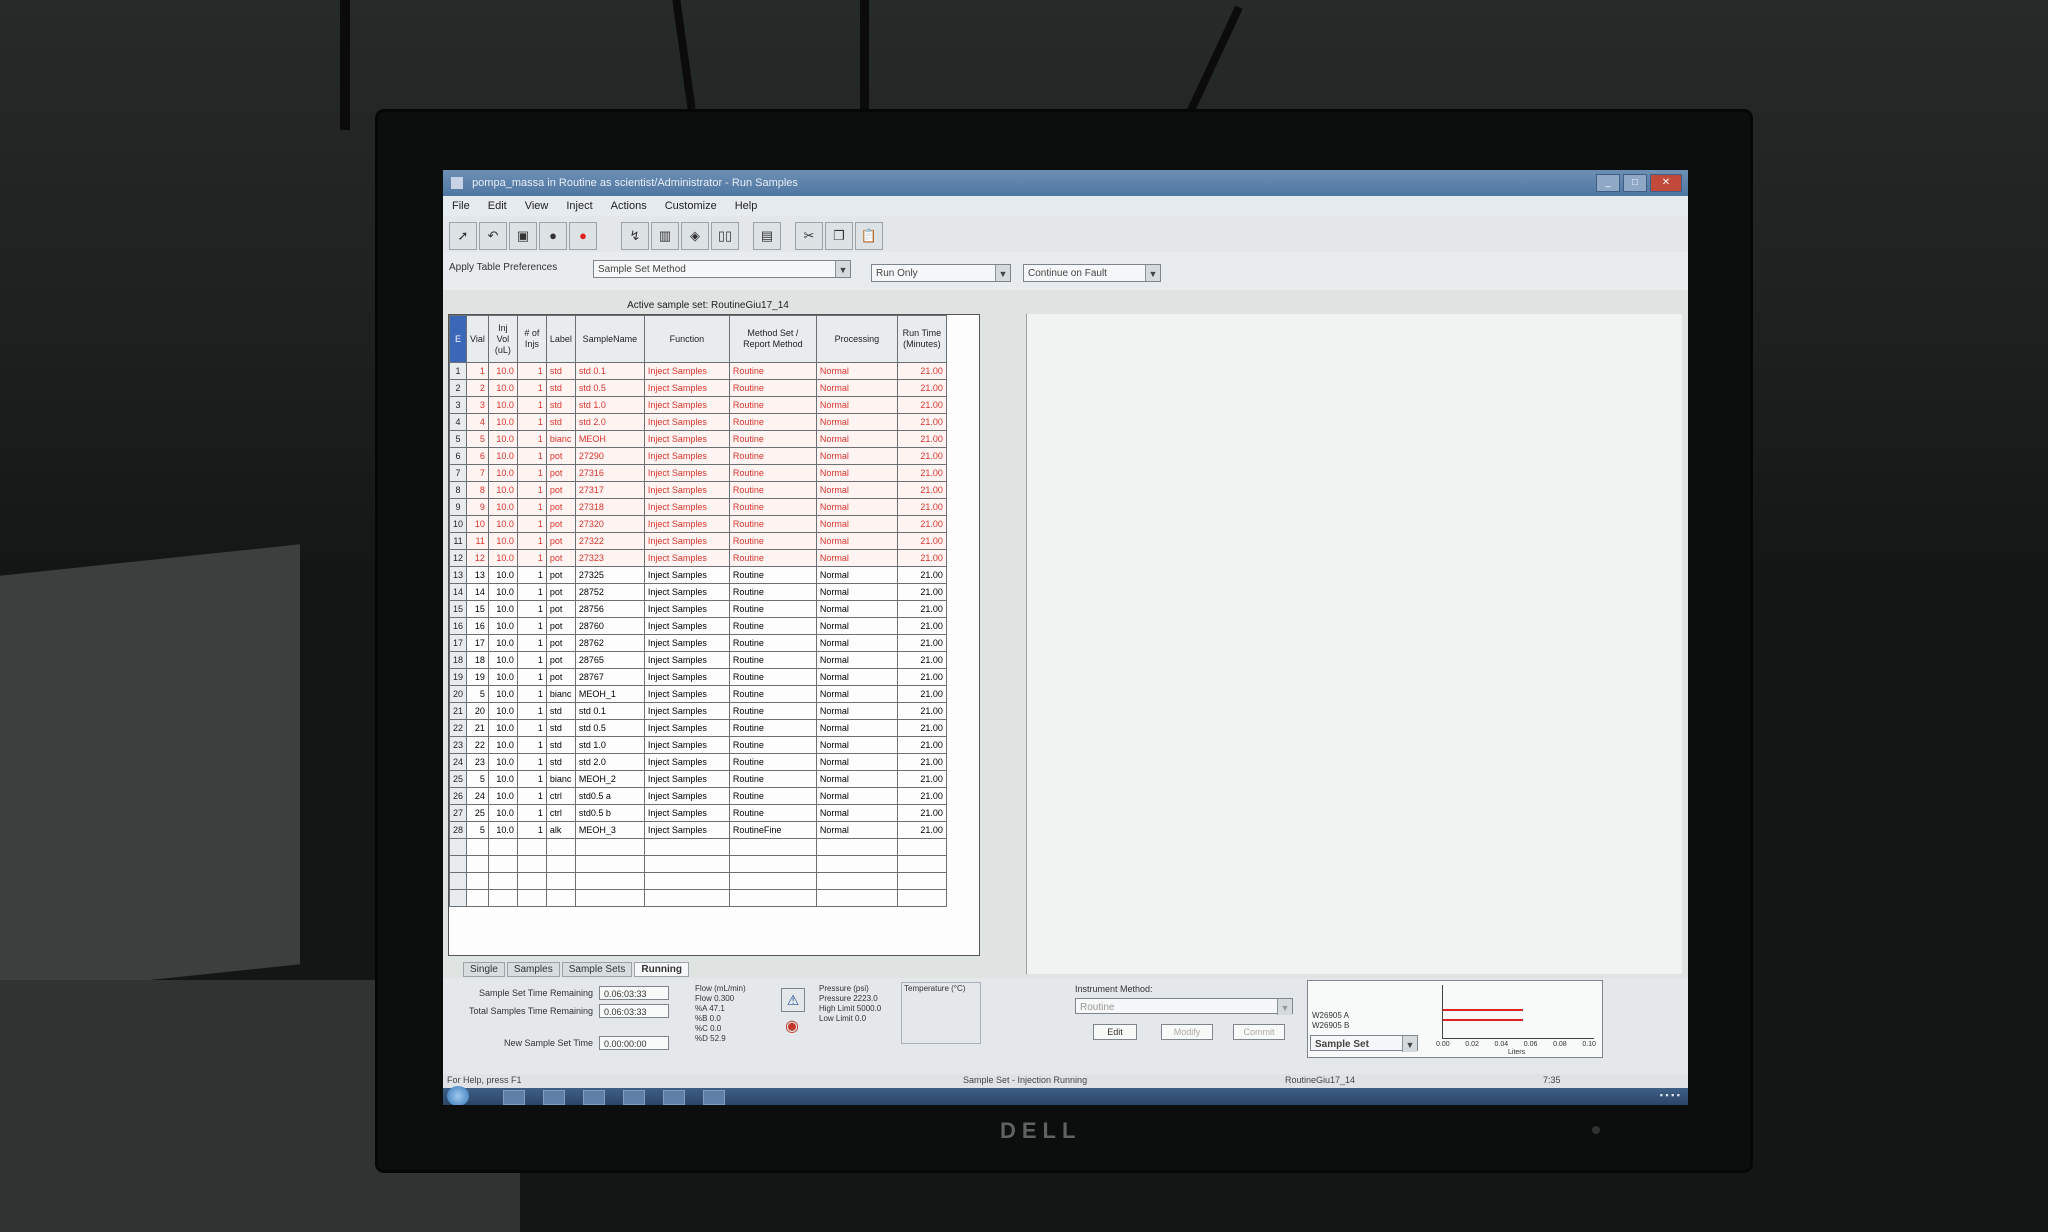 The height and width of the screenshot is (1232, 2048). Describe the element at coordinates (477, 575) in the screenshot. I see `cell-vial: 13` at that location.